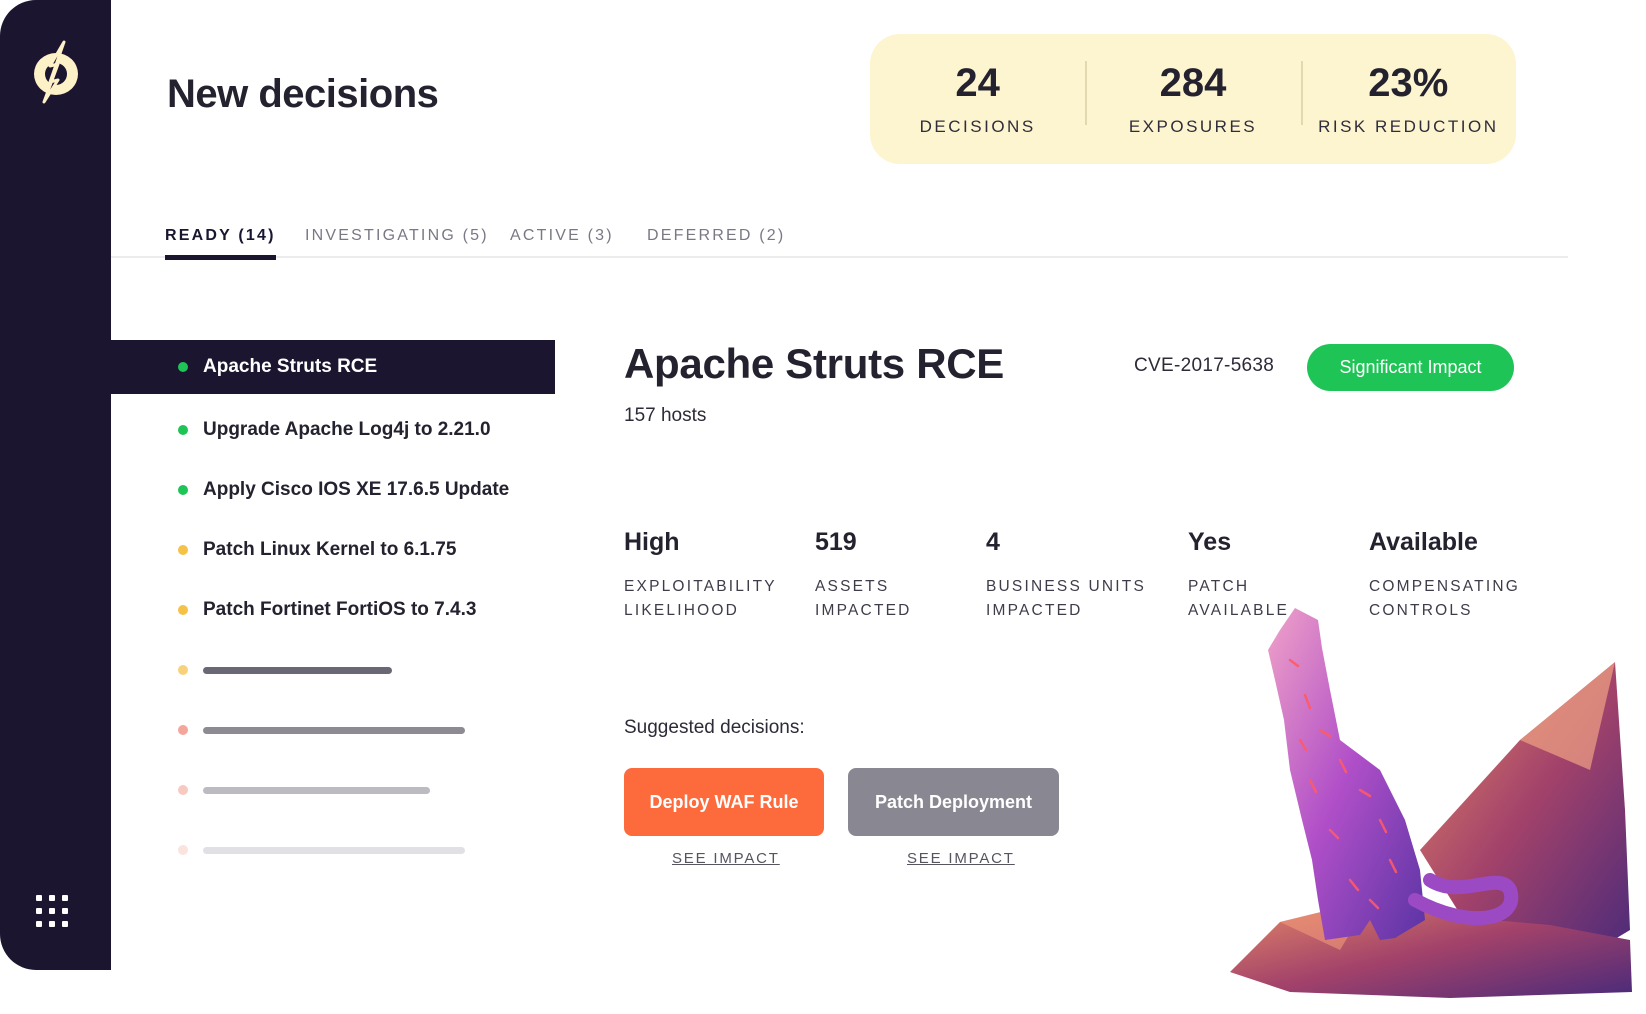 This screenshot has width=1646, height=1014. What do you see at coordinates (1408, 83) in the screenshot?
I see `stat-value: 23%` at bounding box center [1408, 83].